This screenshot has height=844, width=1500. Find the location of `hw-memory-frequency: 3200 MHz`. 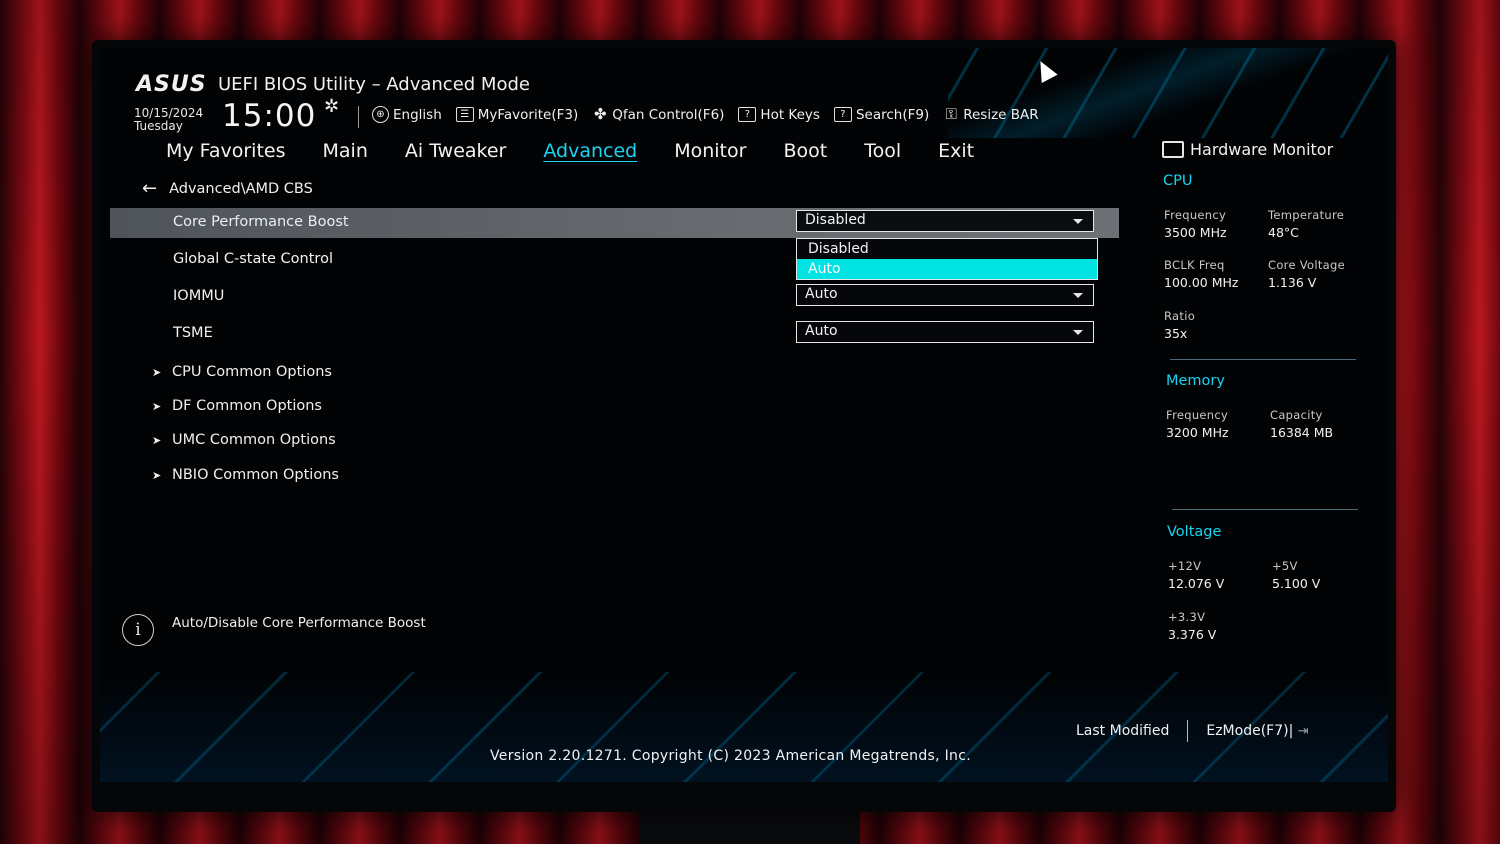

hw-memory-frequency: 3200 MHz is located at coordinates (1197, 432).